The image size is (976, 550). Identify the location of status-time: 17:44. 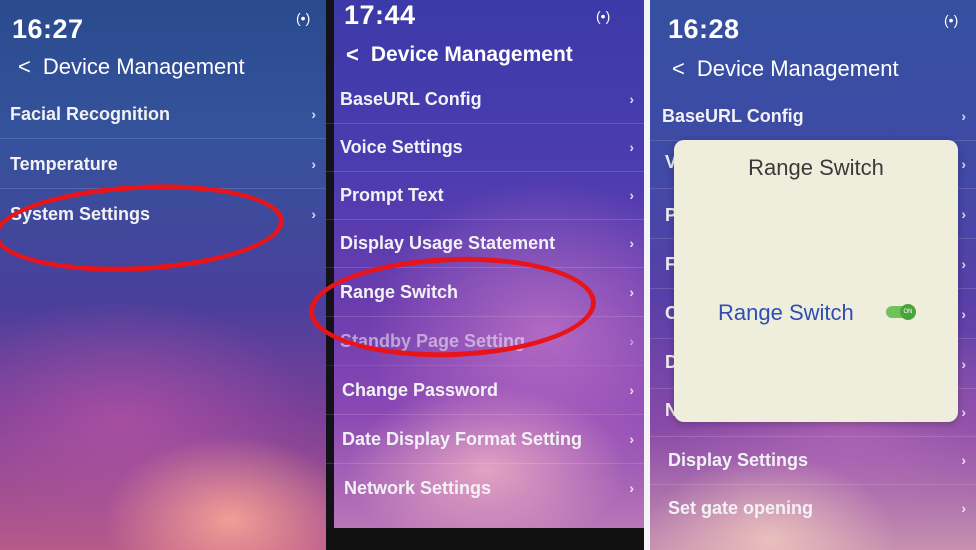
(380, 15).